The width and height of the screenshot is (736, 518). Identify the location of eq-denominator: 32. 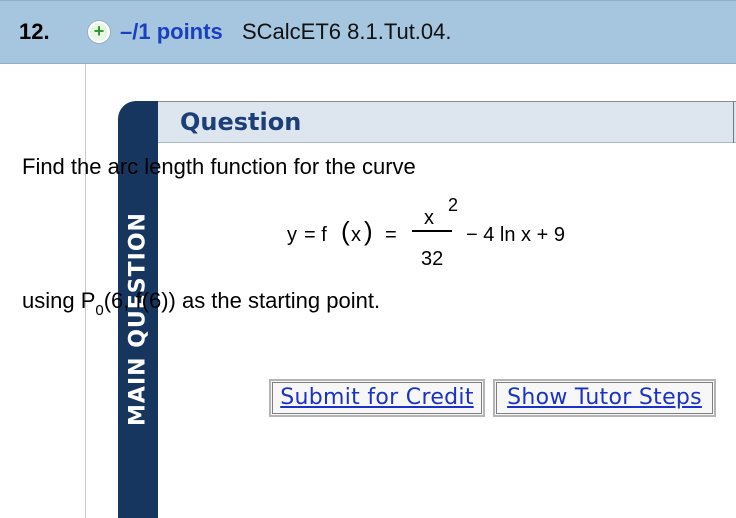
(432, 259).